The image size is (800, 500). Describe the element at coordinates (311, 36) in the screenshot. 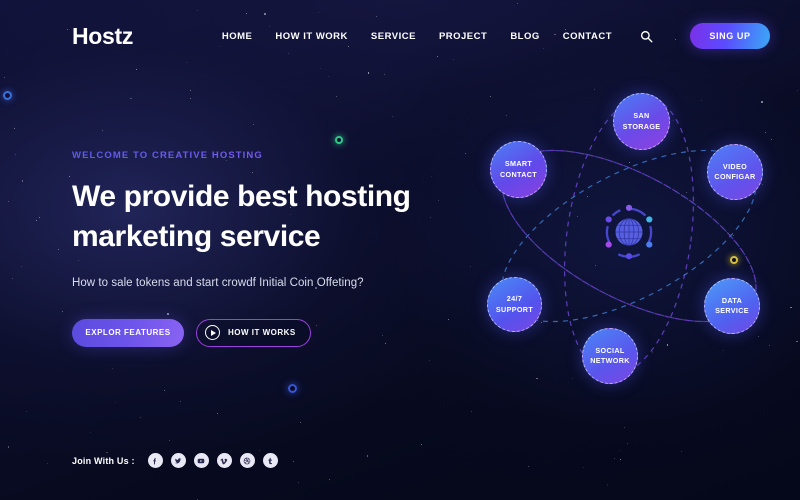

I see `nav-item-how-it-work: HOW IT WORK` at that location.